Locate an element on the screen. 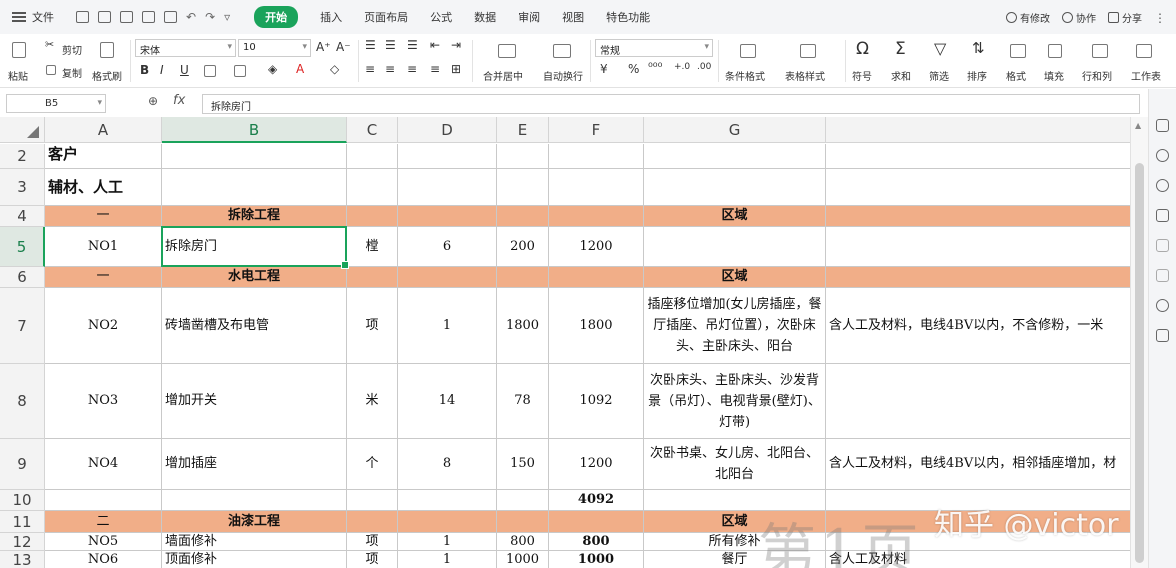 This screenshot has width=1176, height=568. property-icon is located at coordinates (1162, 245).